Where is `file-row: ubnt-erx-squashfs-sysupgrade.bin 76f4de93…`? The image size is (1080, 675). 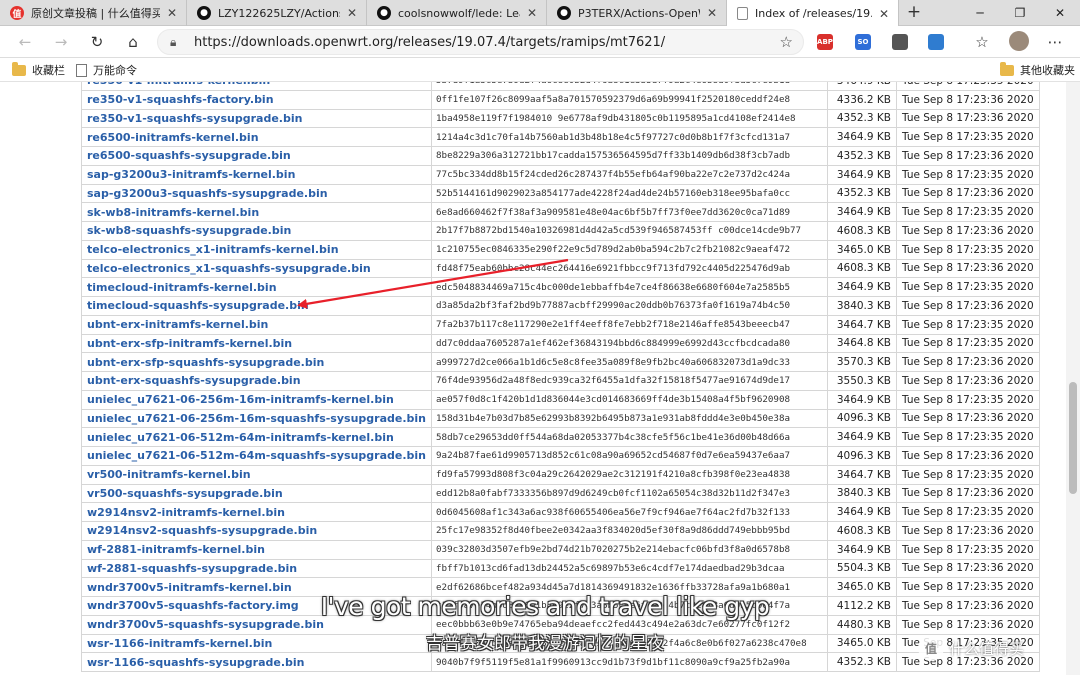
file-row: ubnt-erx-squashfs-sysupgrade.bin 76f4de93… is located at coordinates (560, 381).